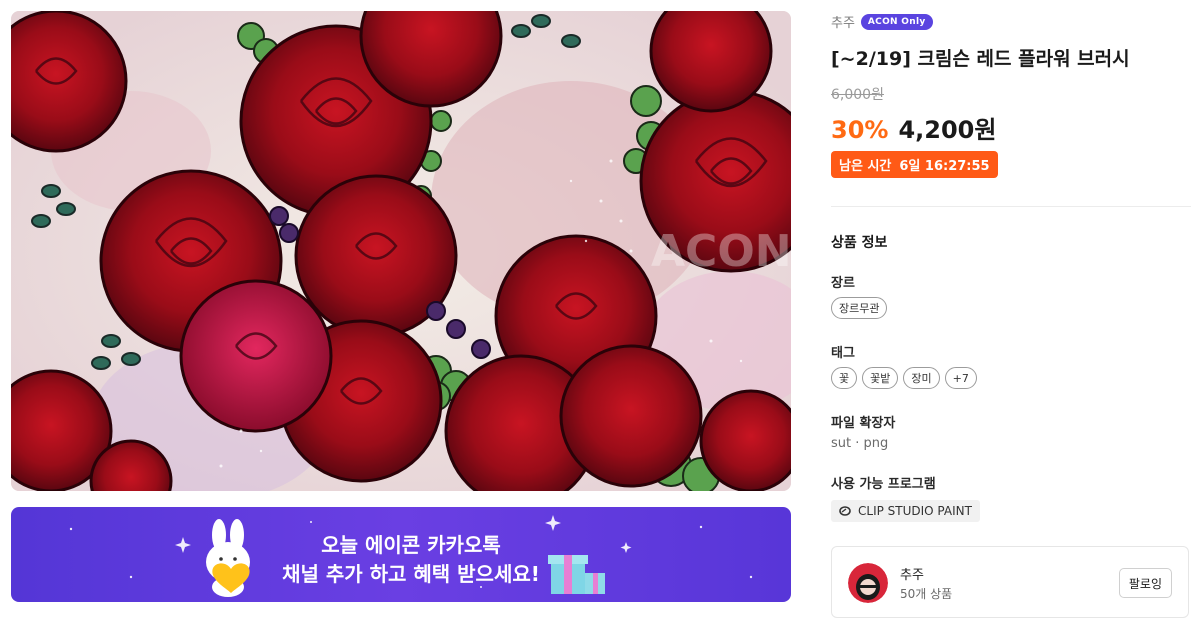 The height and width of the screenshot is (631, 1200). Describe the element at coordinates (947, 130) in the screenshot. I see `sale-price: 4,200원` at that location.